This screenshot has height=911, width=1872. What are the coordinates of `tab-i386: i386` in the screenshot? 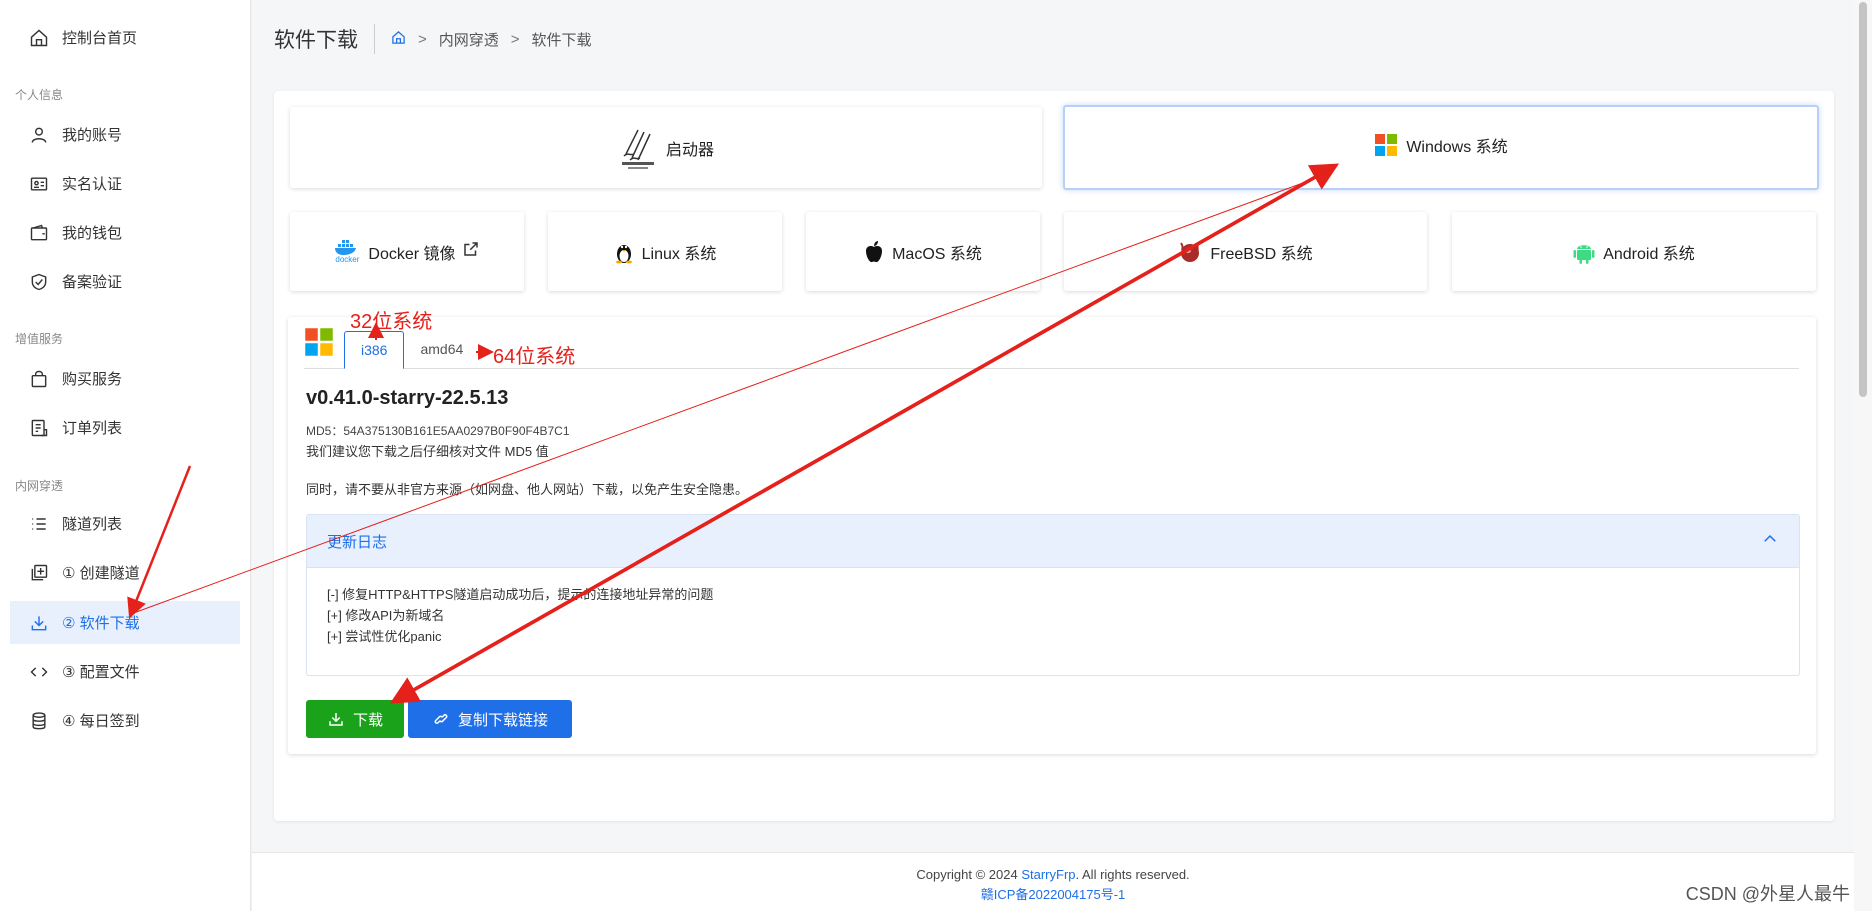 It's located at (374, 350).